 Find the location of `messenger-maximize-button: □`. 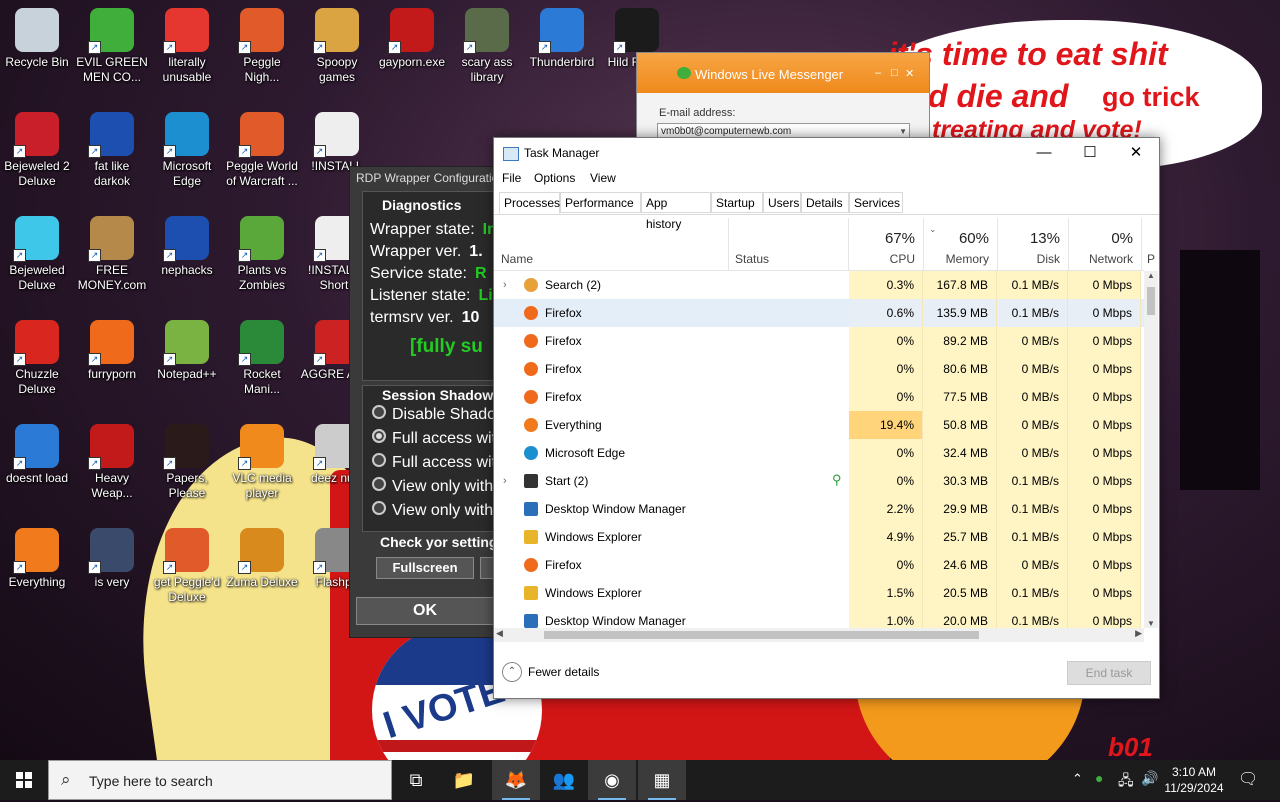

messenger-maximize-button: □ is located at coordinates (894, 73).